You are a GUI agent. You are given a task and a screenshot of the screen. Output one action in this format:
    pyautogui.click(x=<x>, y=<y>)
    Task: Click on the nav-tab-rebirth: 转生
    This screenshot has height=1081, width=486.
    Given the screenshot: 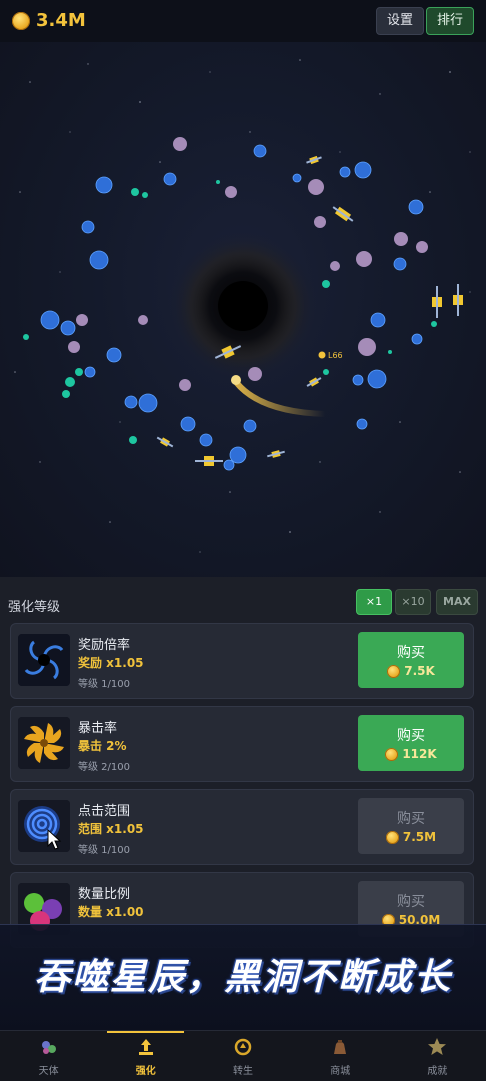 What is the action you would take?
    pyautogui.click(x=242, y=1056)
    